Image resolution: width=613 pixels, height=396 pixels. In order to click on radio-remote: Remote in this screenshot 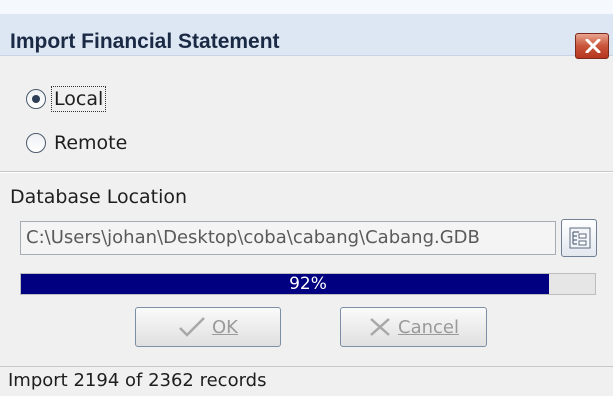, I will do `click(77, 143)`.